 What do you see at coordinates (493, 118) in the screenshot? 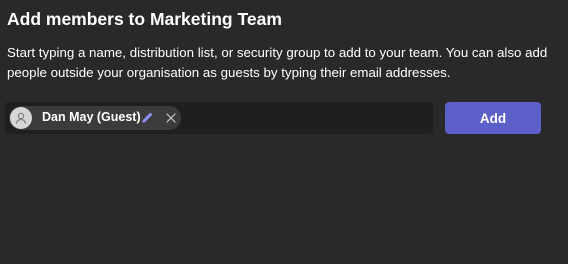
I see `add-button: Add` at bounding box center [493, 118].